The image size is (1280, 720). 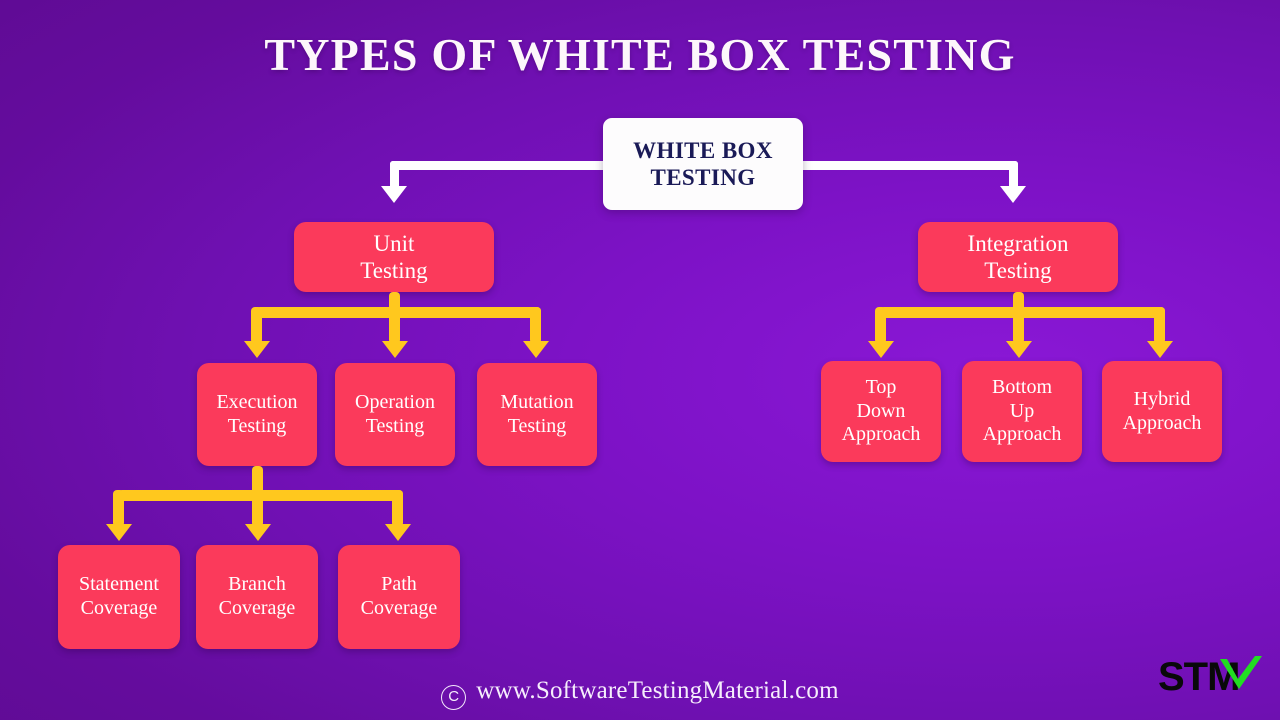 What do you see at coordinates (119, 597) in the screenshot?
I see `node-statement-coverage: Statement Coverage` at bounding box center [119, 597].